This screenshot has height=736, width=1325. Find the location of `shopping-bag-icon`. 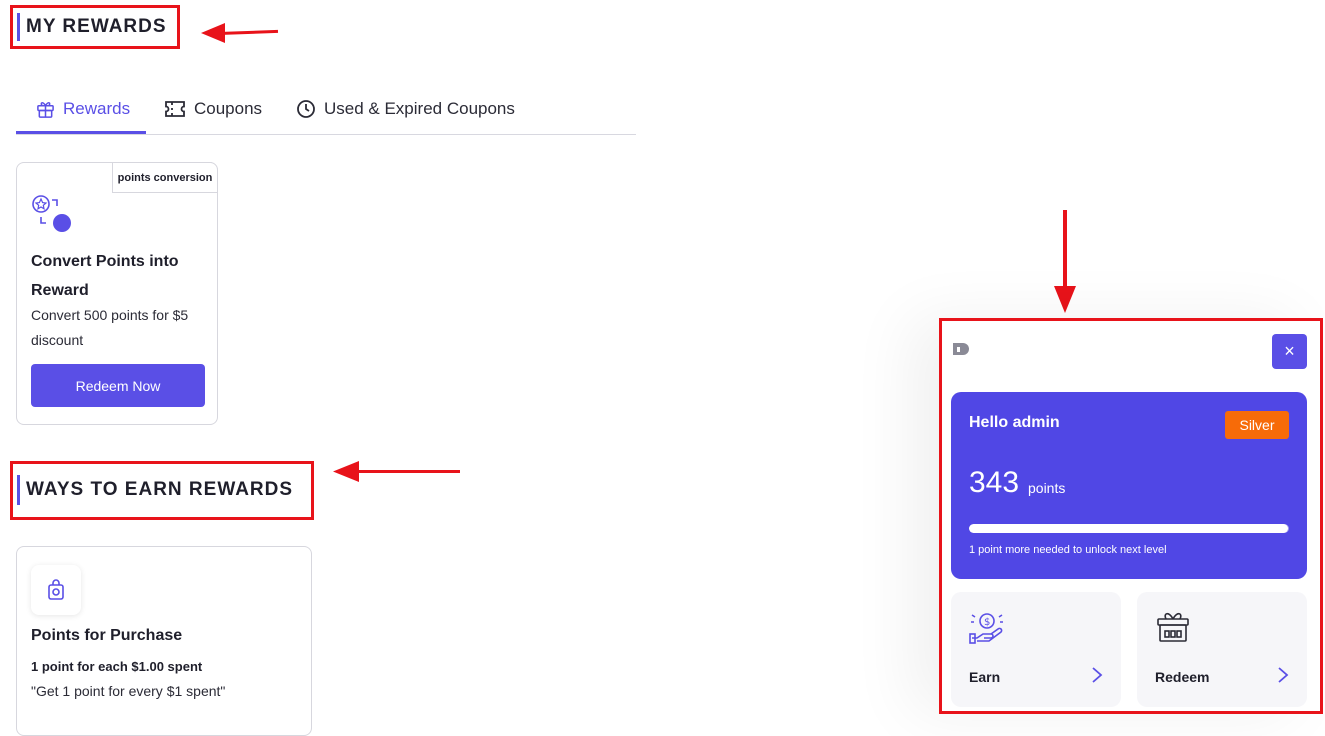

shopping-bag-icon is located at coordinates (56, 589).